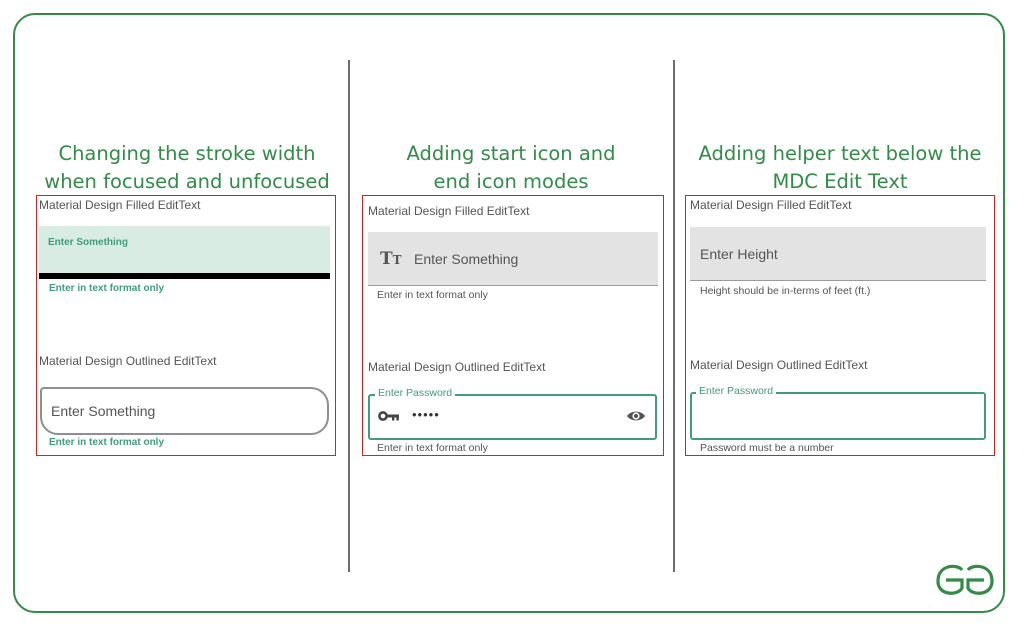 This screenshot has height=630, width=1024. I want to click on column-1-heading-line1: Changing the stroke width, so click(187, 153).